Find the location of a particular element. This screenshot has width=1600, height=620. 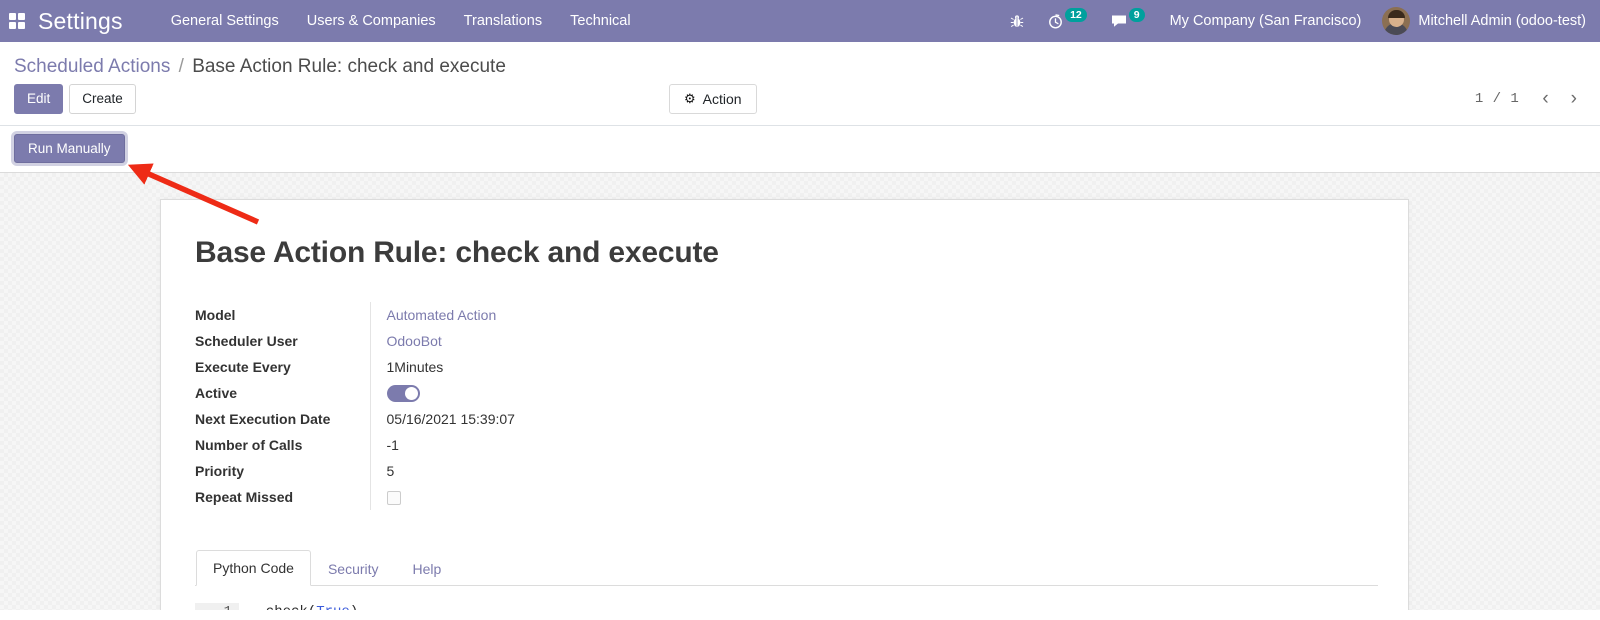

activity-clock-icon: 12 is located at coordinates (1067, 21).